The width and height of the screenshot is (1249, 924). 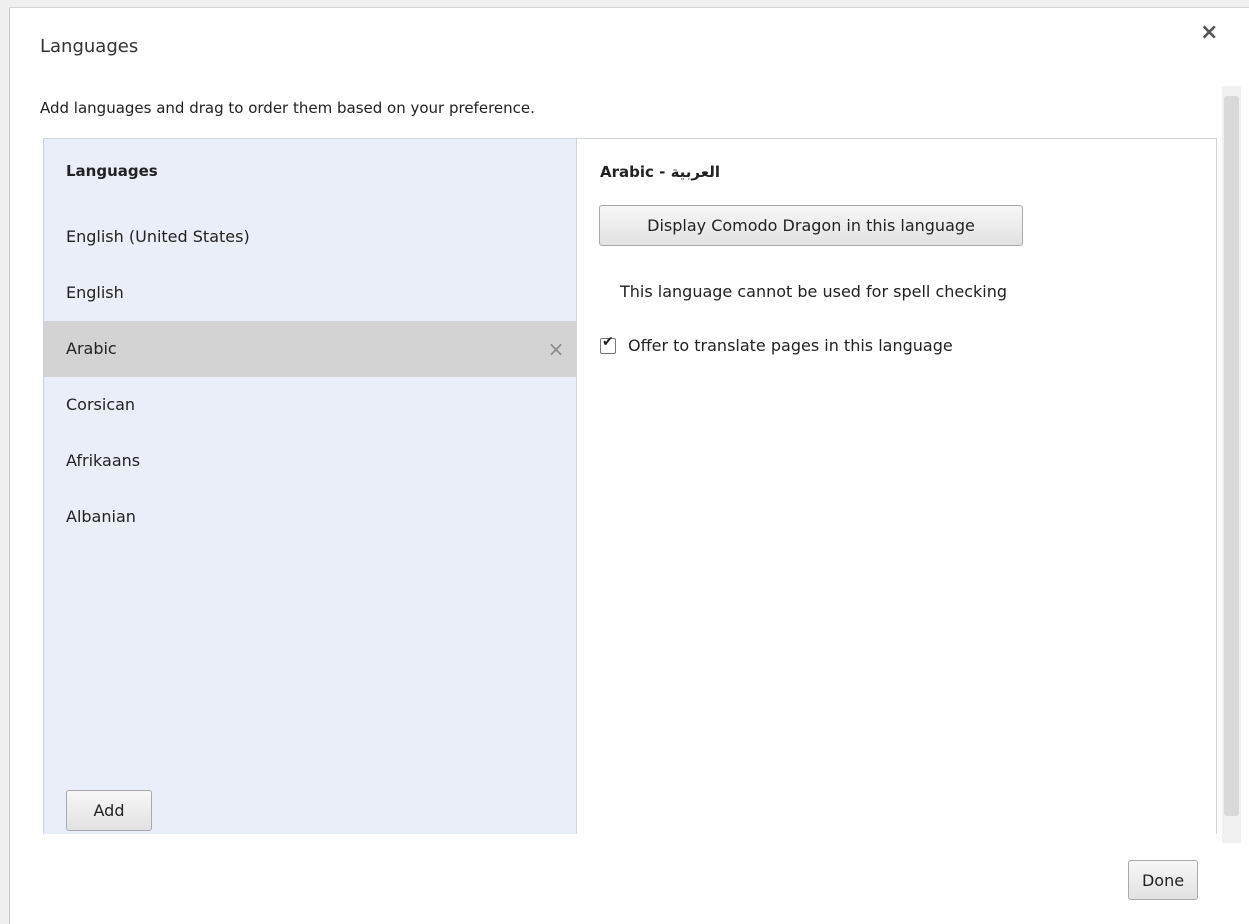 I want to click on language-item-label: English (United States), so click(x=158, y=236).